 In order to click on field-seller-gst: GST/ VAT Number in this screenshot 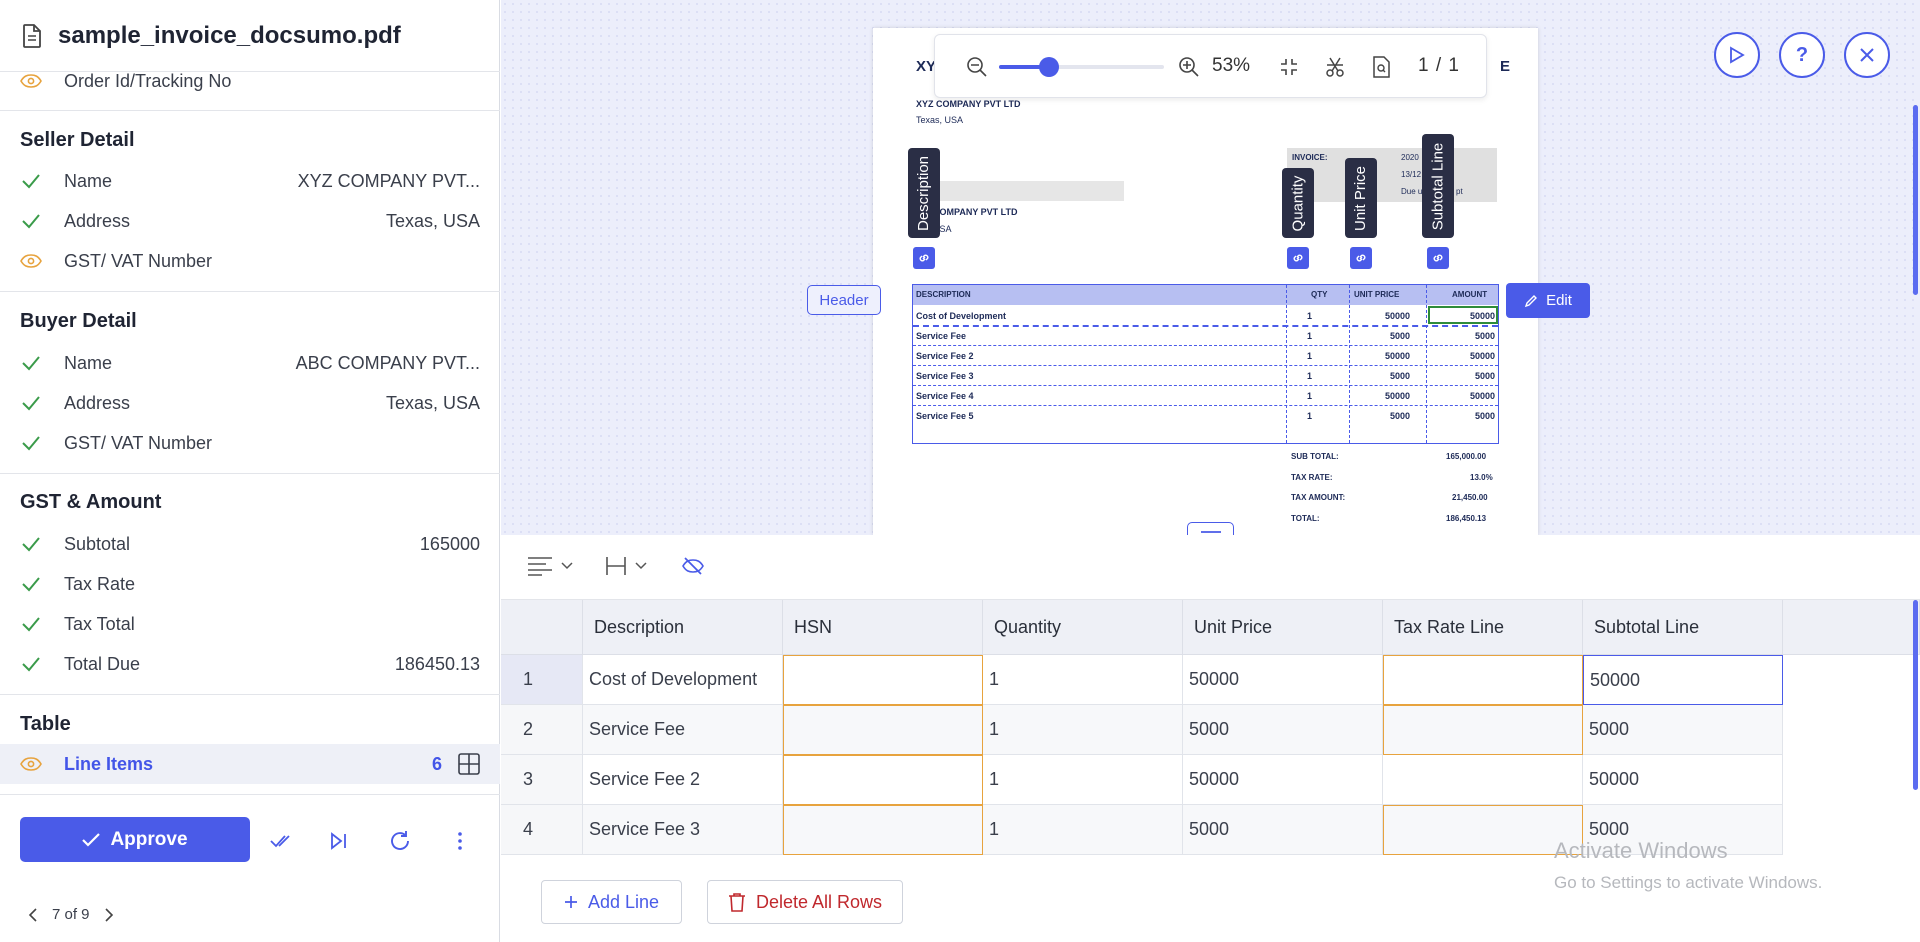, I will do `click(250, 261)`.